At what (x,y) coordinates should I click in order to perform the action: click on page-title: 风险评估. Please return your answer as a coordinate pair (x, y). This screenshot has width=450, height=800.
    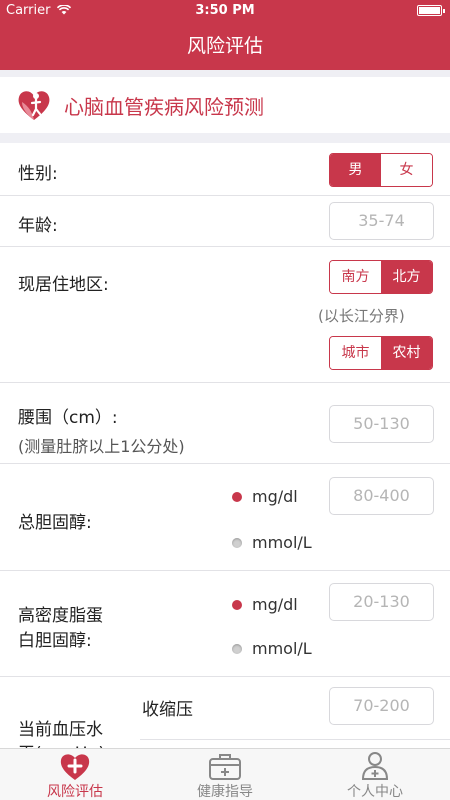
    Looking at the image, I should click on (224, 46).